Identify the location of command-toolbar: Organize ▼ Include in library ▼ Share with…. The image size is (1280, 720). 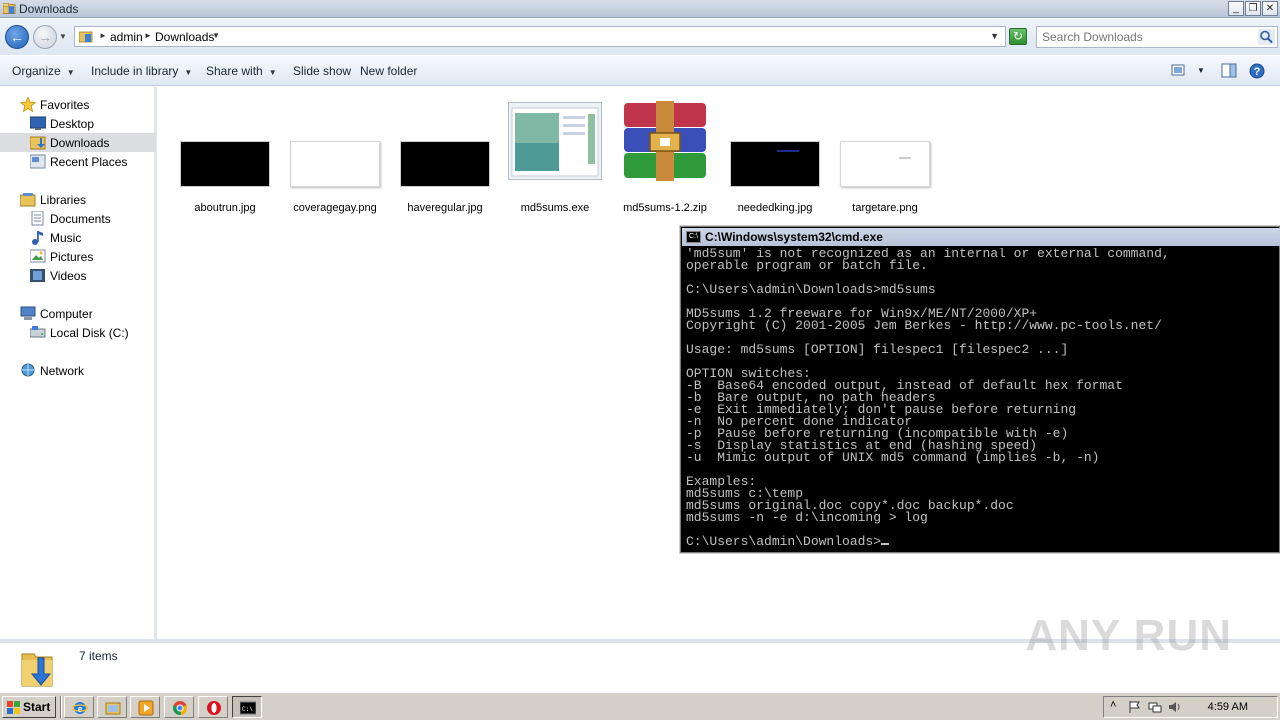
(640, 71).